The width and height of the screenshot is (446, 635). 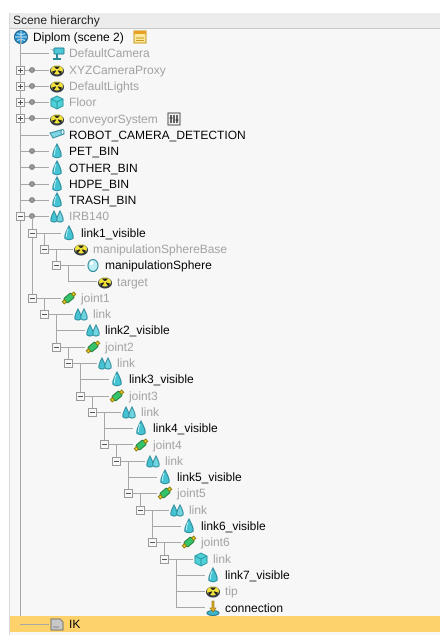 I want to click on item-label: DefaultLights, so click(x=104, y=86).